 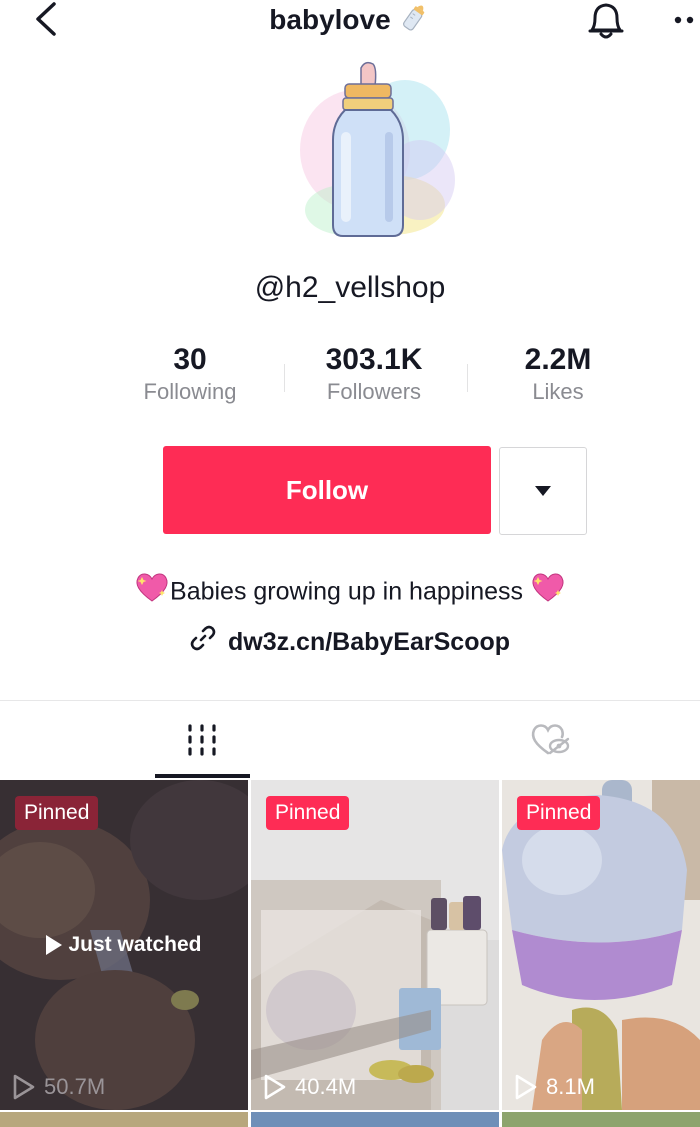 What do you see at coordinates (414, 21) in the screenshot?
I see `baby-bottle-icon` at bounding box center [414, 21].